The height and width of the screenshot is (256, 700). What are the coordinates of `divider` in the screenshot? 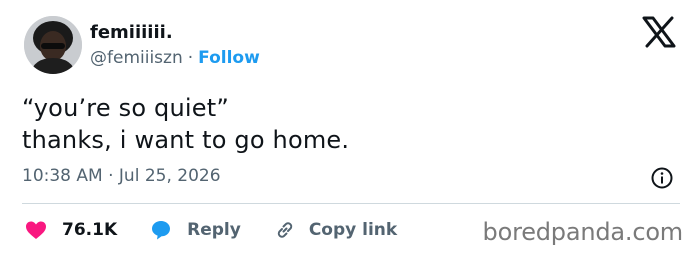 It's located at (351, 203).